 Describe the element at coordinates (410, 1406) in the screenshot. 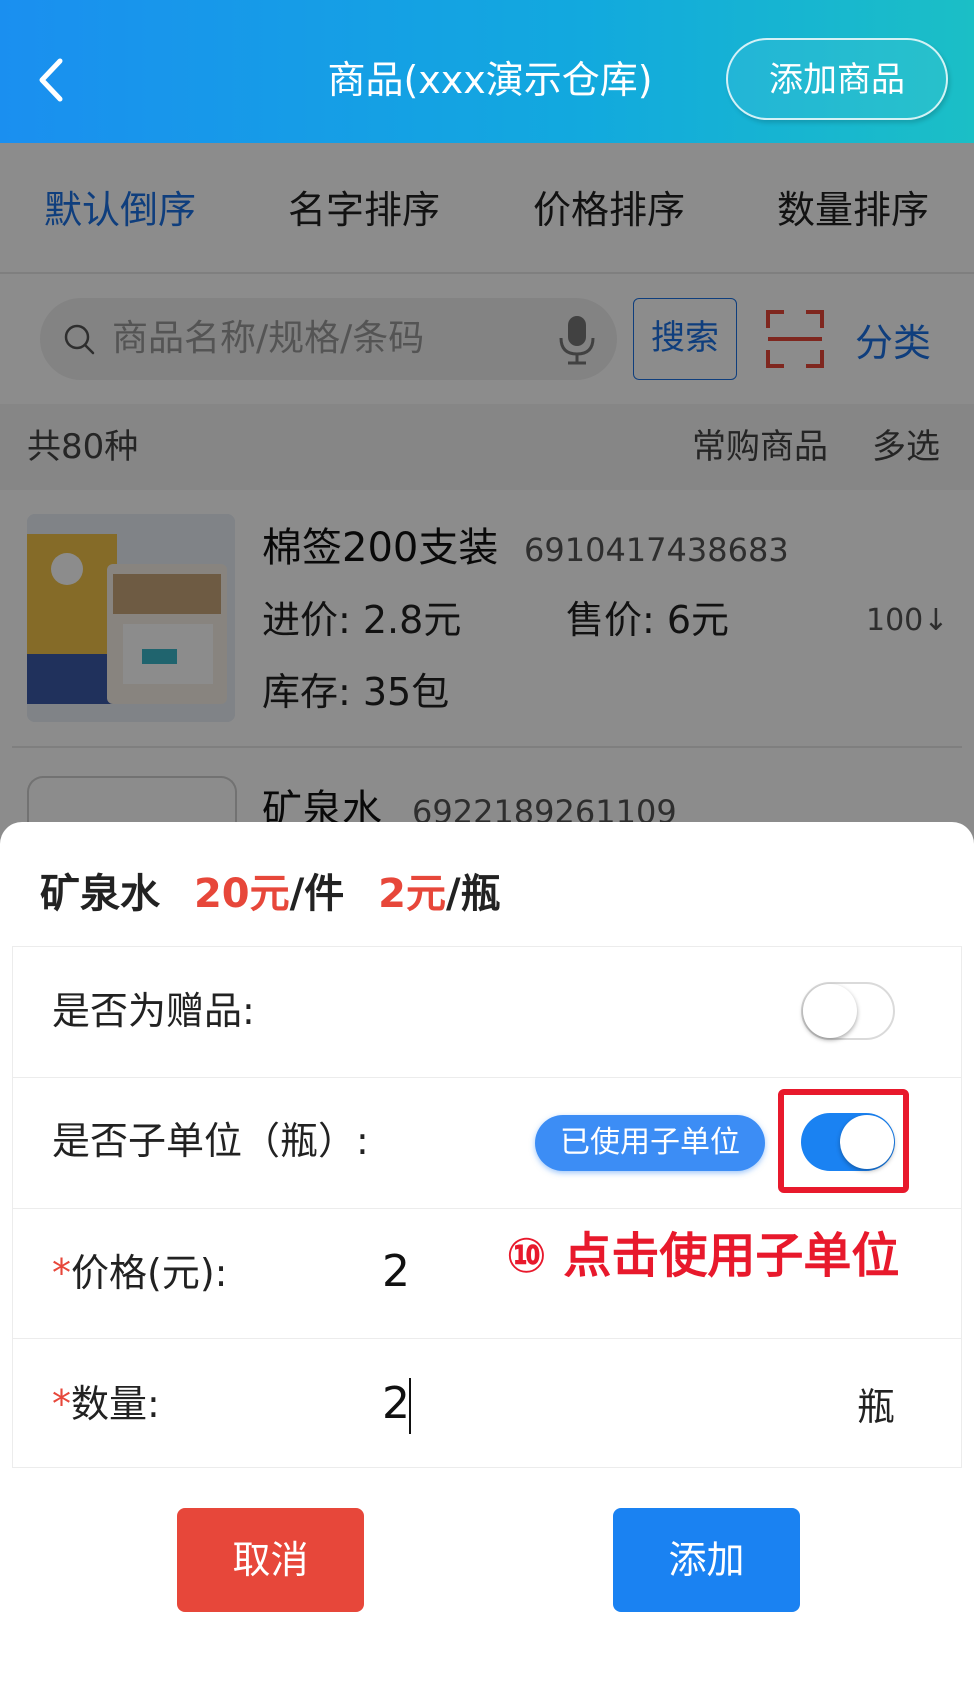

I see `text-caret` at that location.